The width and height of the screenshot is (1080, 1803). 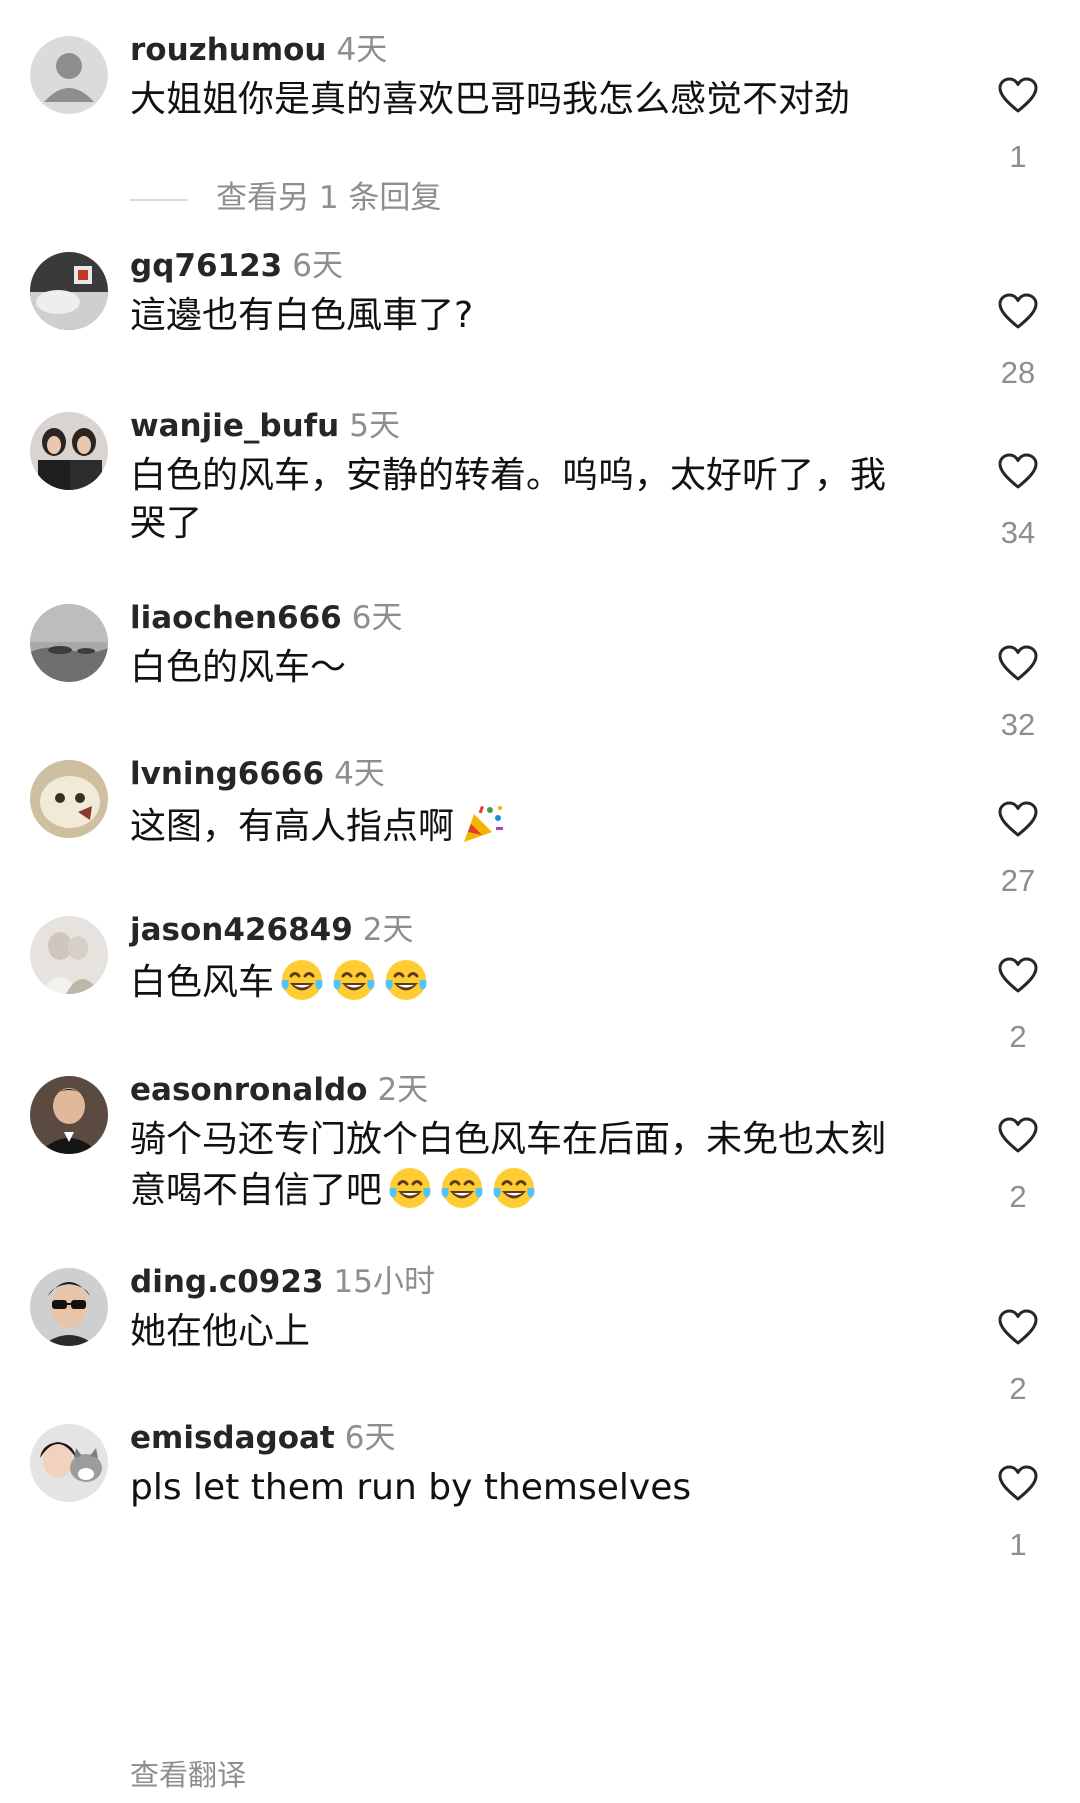 I want to click on comment-text-content: 她在他心上, so click(x=220, y=1331).